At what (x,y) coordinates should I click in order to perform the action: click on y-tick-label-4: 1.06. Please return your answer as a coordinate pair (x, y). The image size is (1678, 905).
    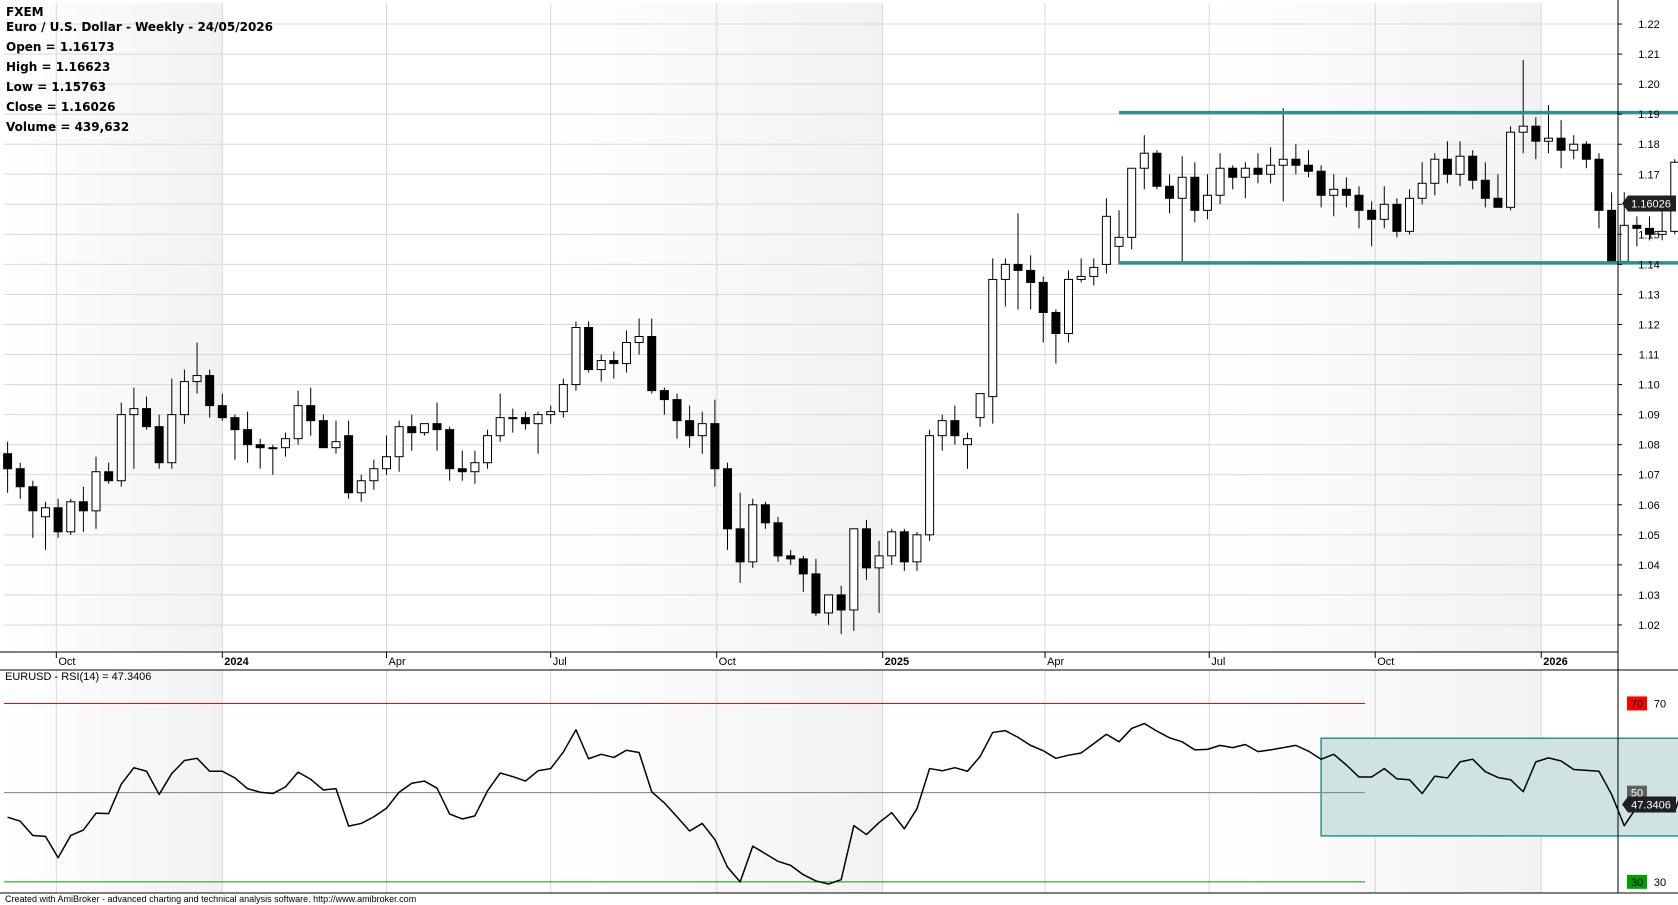
    Looking at the image, I should click on (1648, 506).